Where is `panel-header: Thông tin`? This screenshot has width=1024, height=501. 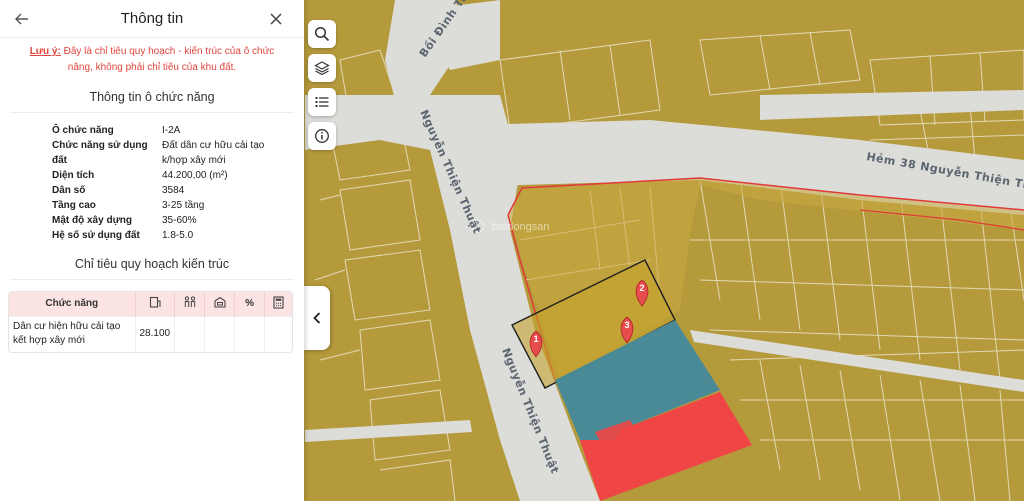 panel-header: Thông tin is located at coordinates (152, 19).